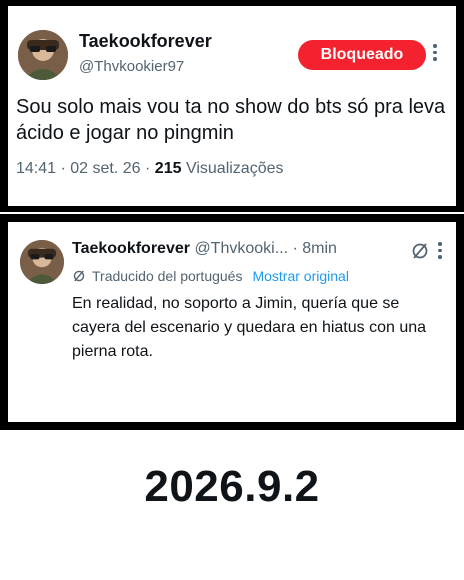 This screenshot has height=580, width=464. What do you see at coordinates (234, 168) in the screenshot?
I see `views-label: Visualizações` at bounding box center [234, 168].